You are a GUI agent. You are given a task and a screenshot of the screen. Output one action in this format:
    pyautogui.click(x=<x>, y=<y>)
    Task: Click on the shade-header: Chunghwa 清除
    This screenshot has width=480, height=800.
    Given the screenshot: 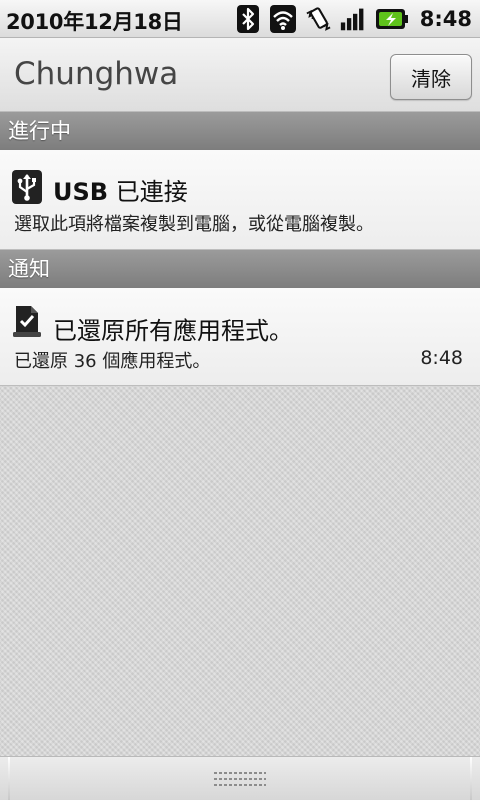 What is the action you would take?
    pyautogui.click(x=240, y=75)
    